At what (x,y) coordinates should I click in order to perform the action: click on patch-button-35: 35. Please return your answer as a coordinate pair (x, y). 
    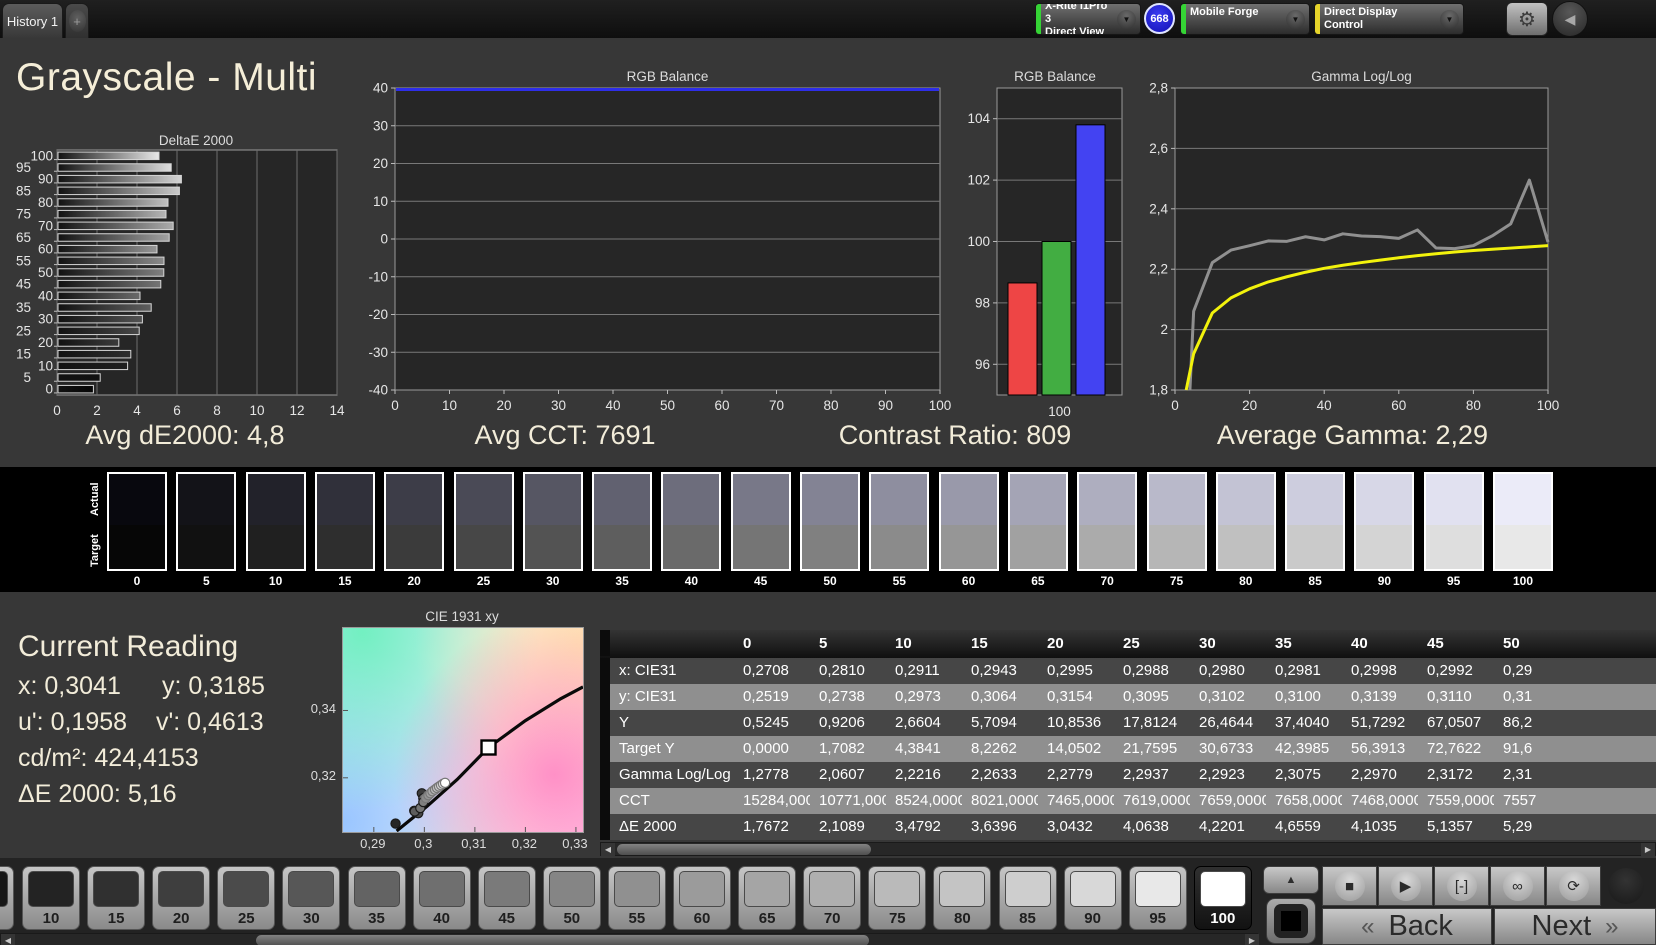
    Looking at the image, I should click on (376, 898).